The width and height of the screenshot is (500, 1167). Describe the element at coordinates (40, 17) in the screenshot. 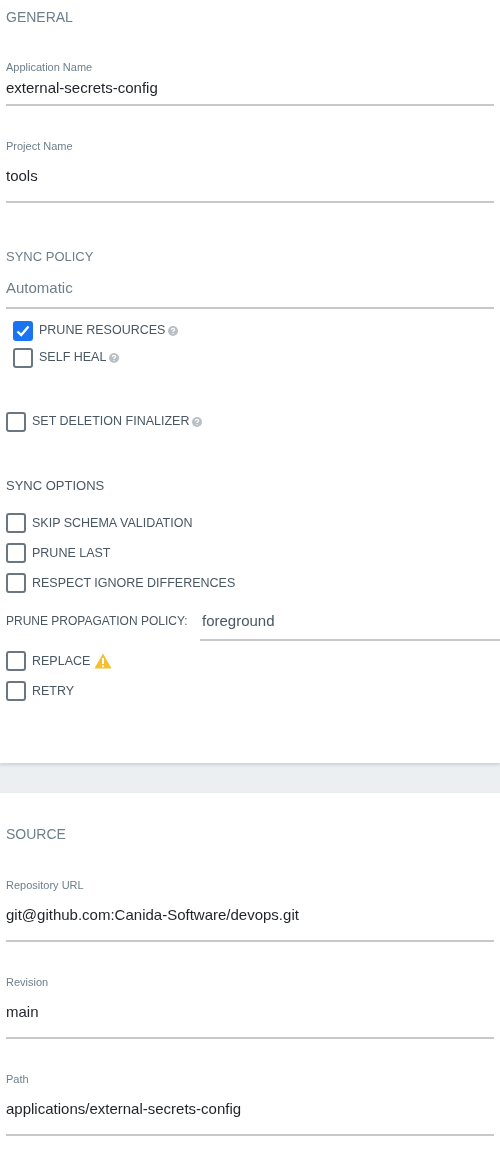

I see `section-title: GENERAL` at that location.